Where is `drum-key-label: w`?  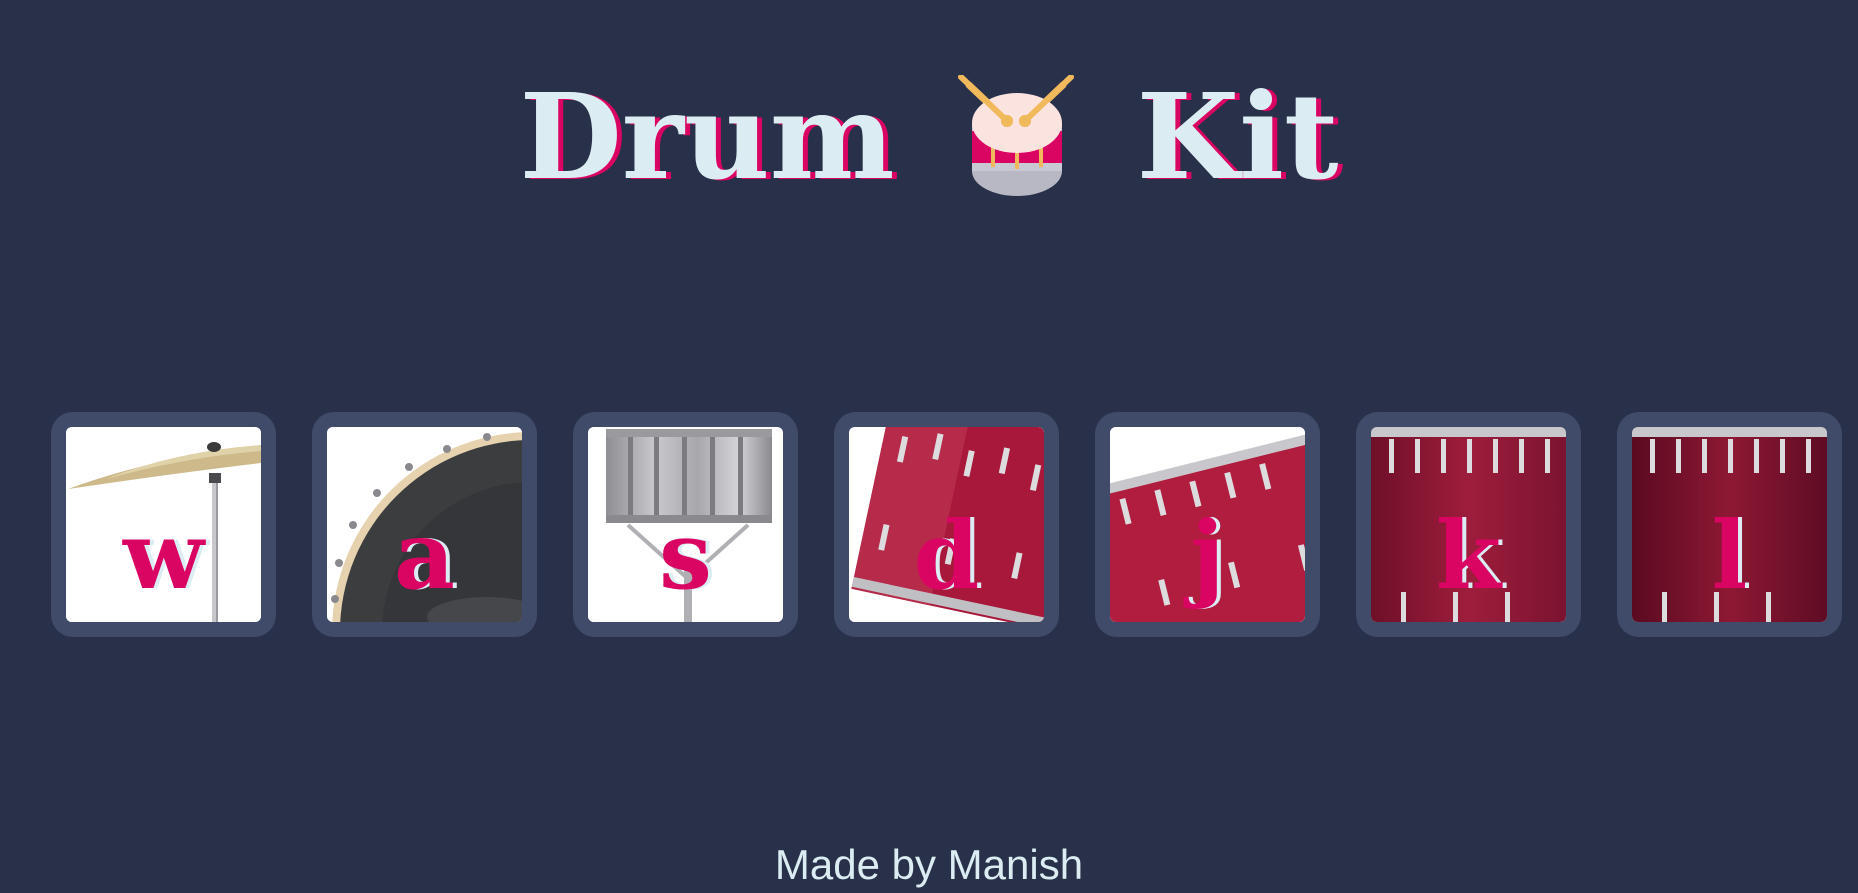
drum-key-label: w is located at coordinates (163, 556).